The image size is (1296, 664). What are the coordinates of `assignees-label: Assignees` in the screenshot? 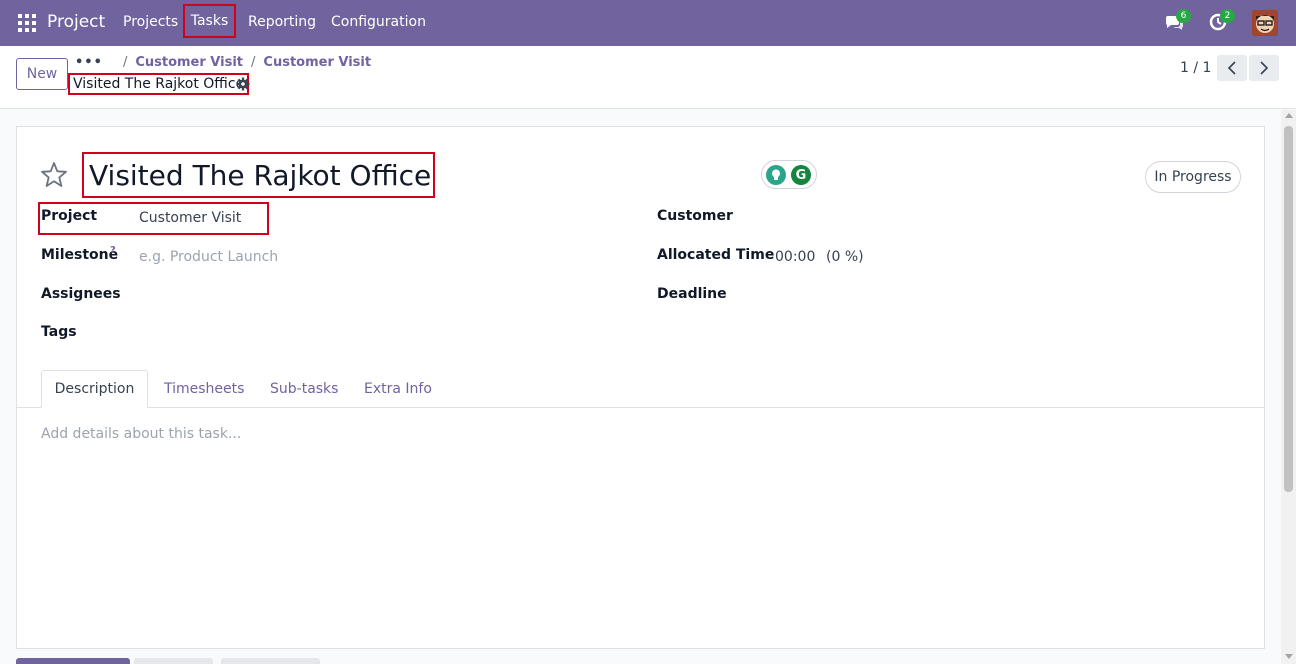 It's located at (81, 294).